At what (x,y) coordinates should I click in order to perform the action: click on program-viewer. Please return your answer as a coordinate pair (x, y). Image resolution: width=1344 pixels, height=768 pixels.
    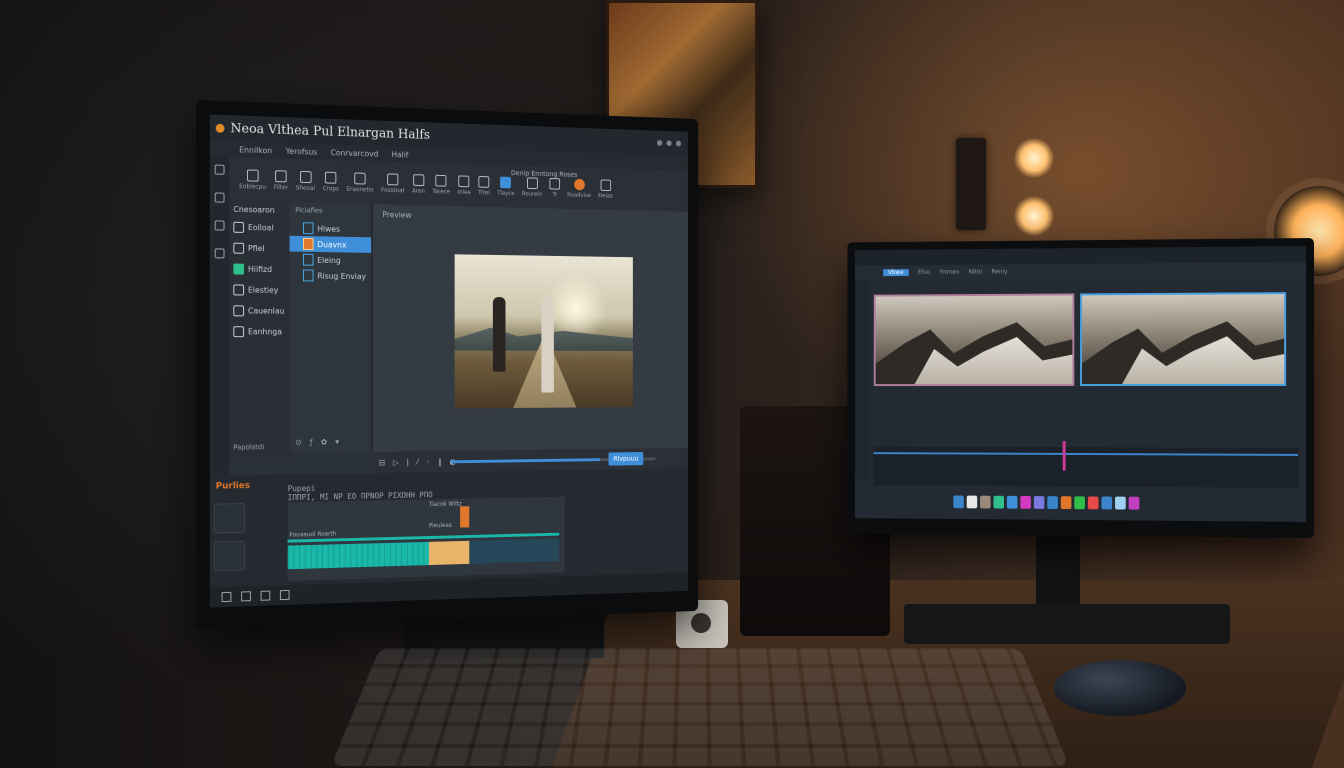
    Looking at the image, I should click on (1183, 339).